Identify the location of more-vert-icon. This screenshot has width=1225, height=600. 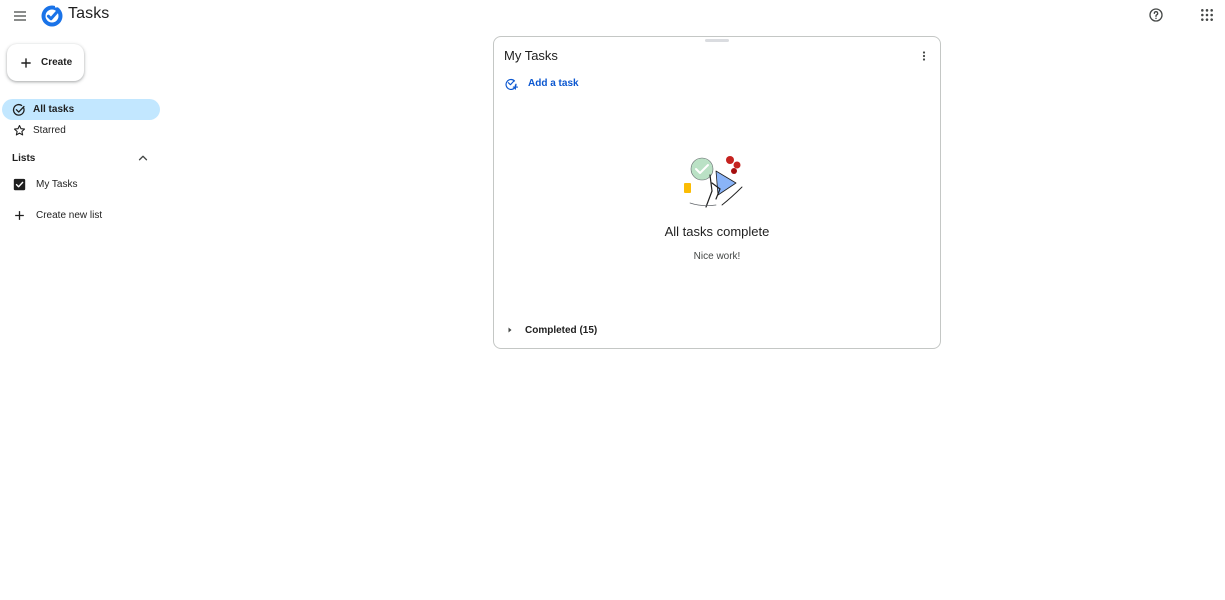
(924, 56).